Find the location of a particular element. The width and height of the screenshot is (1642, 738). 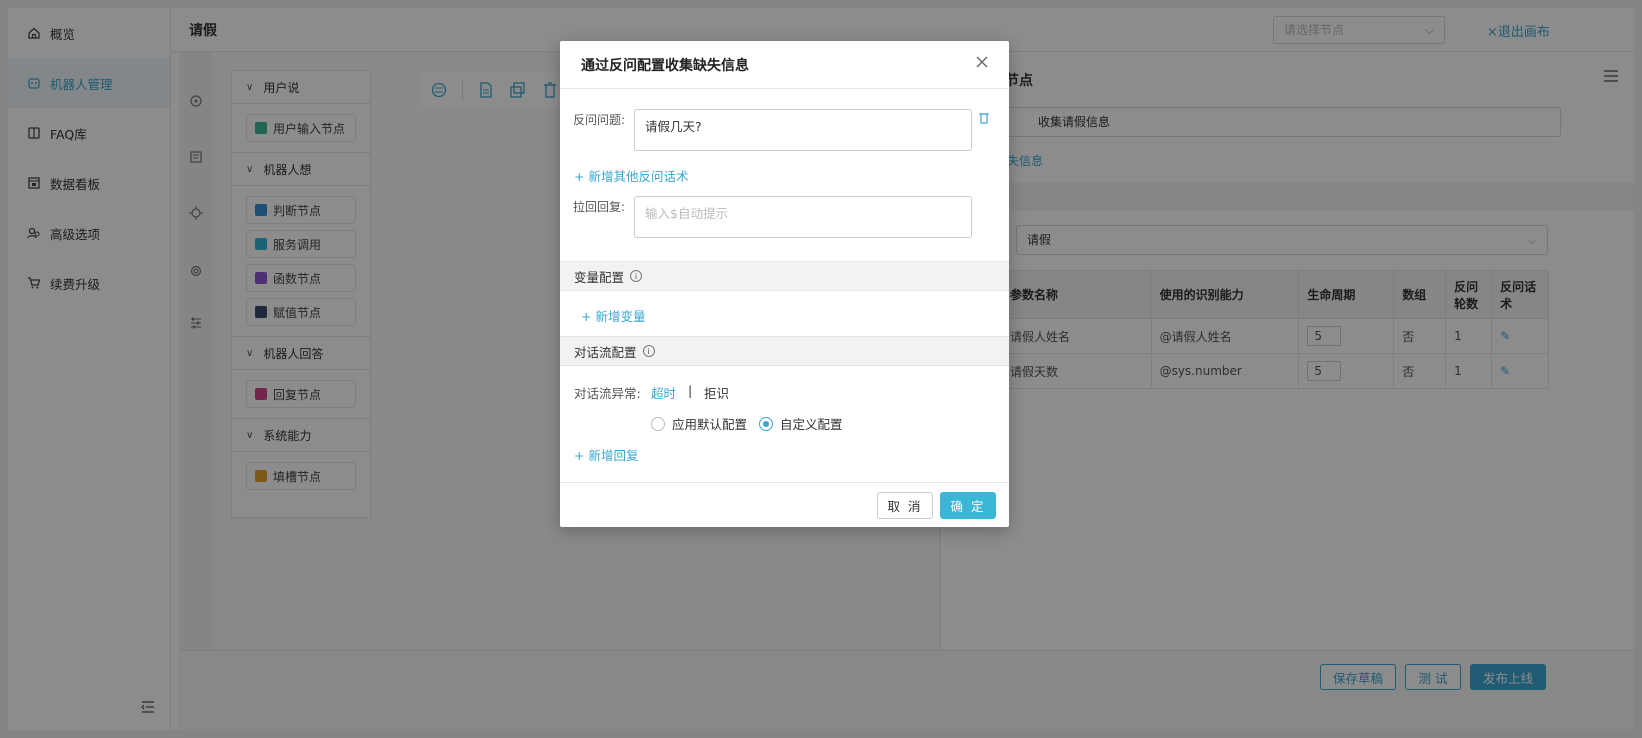

radio-label: 自定义配置 is located at coordinates (811, 424).